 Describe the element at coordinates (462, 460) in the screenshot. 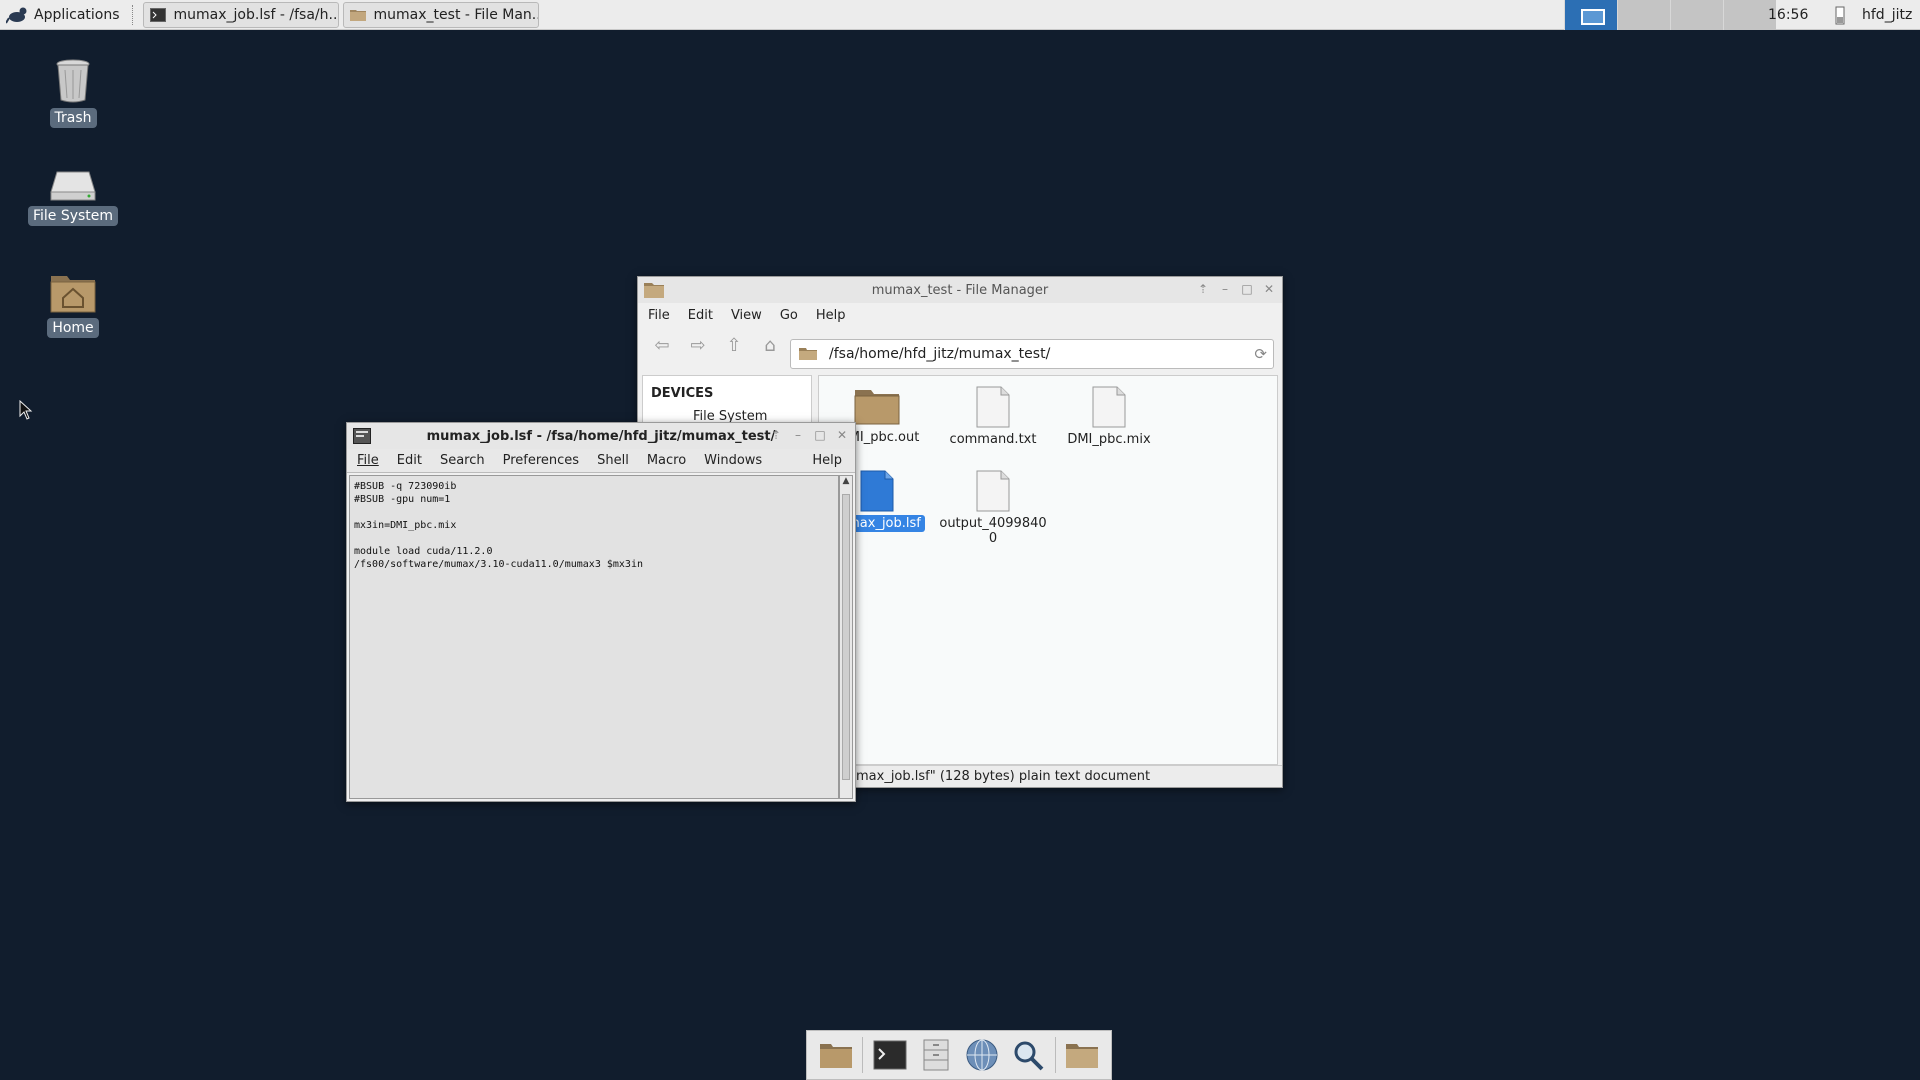

I see `menu-search: Search` at that location.